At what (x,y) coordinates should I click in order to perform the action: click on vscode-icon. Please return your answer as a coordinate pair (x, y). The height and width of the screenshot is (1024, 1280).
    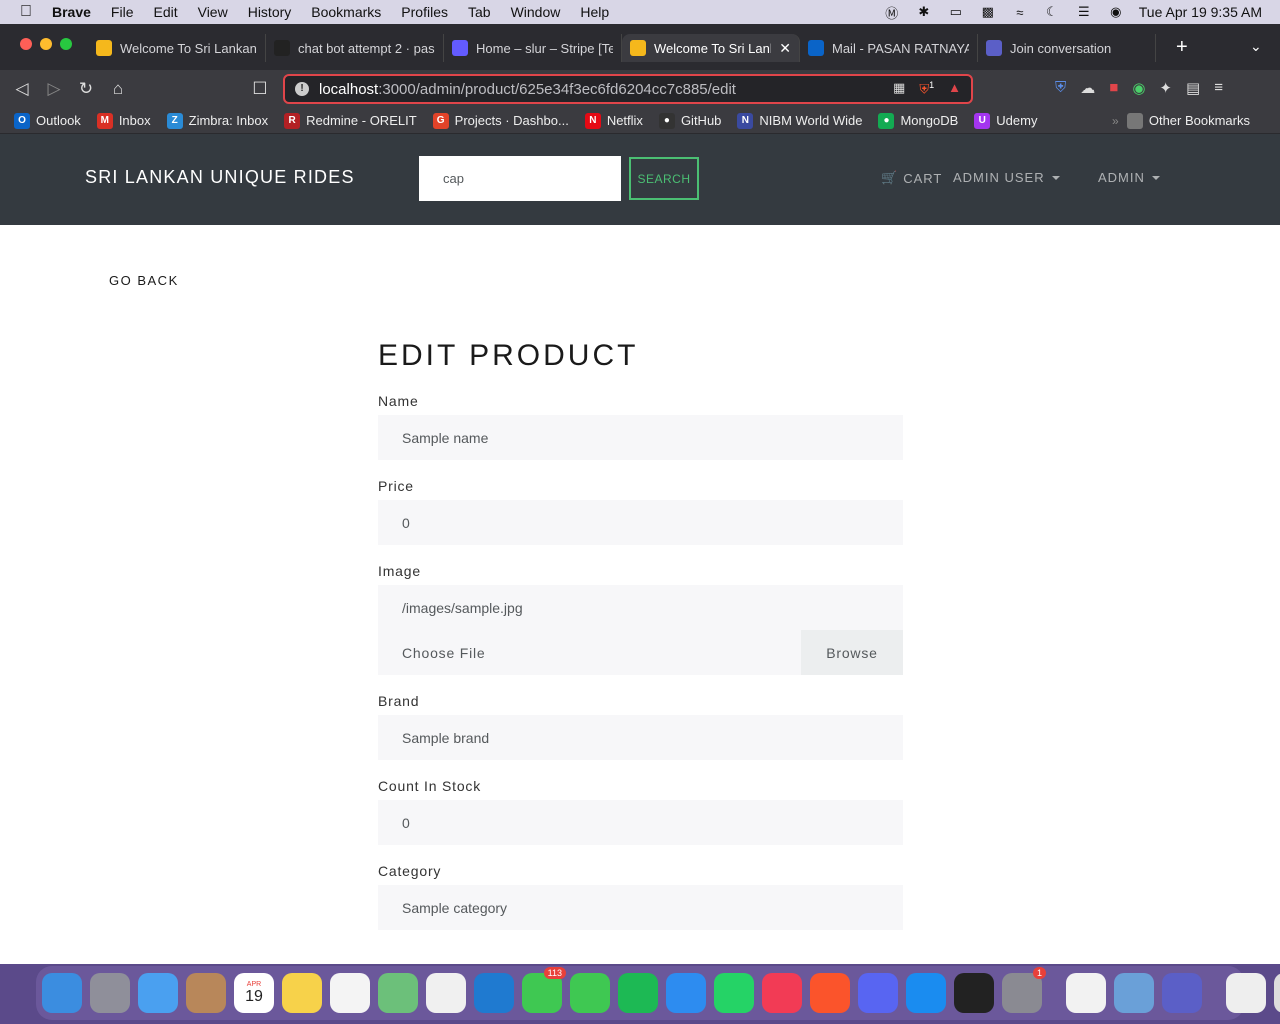
    Looking at the image, I should click on (494, 993).